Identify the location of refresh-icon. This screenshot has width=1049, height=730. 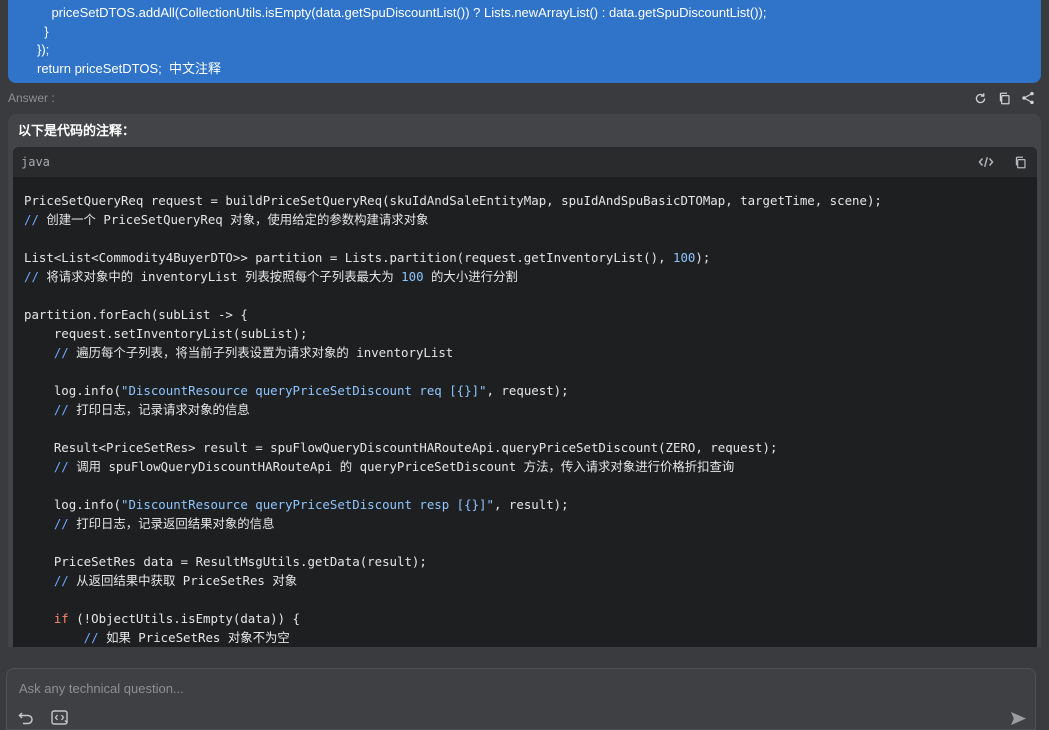
(980, 98).